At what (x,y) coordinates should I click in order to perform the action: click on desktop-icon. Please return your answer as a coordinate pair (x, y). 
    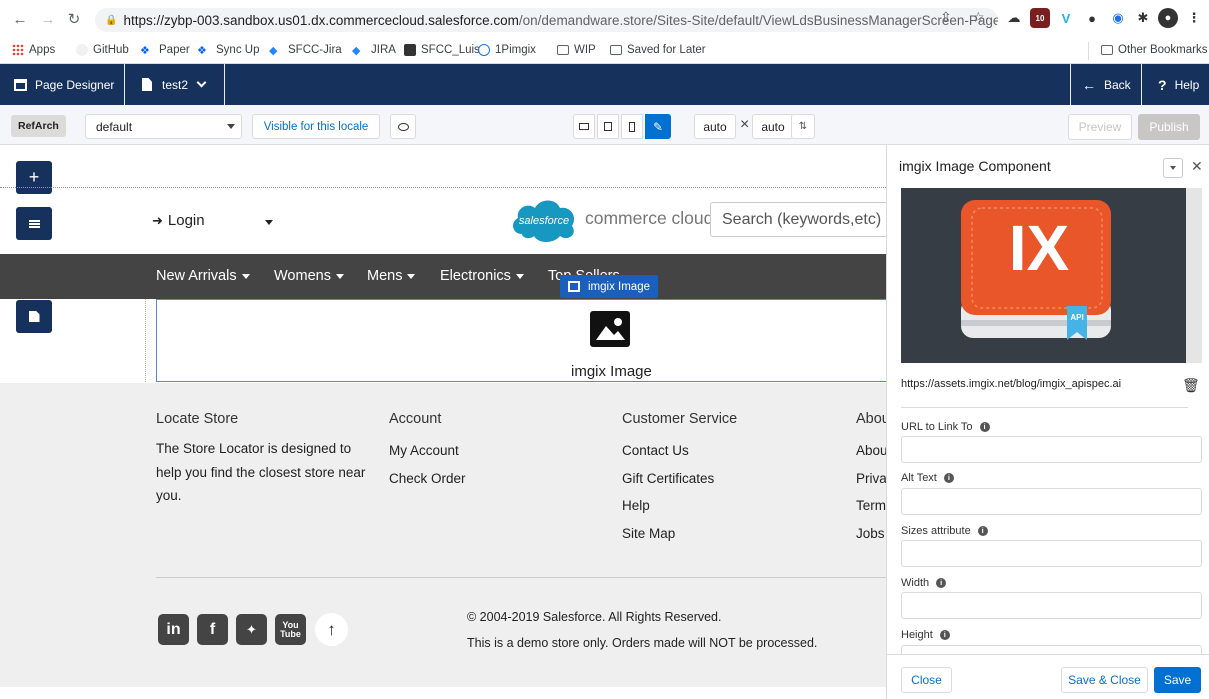
    Looking at the image, I should click on (584, 126).